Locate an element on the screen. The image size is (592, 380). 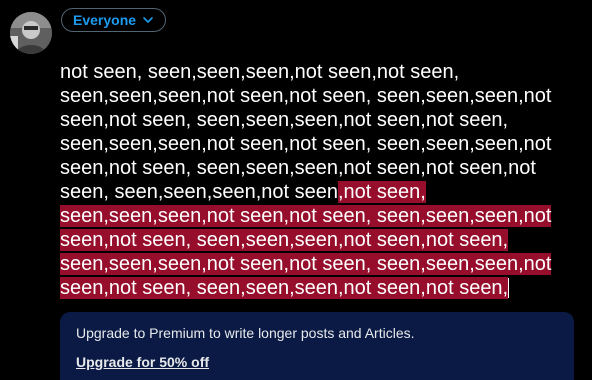
audience-selector-button: Everyone is located at coordinates (114, 20).